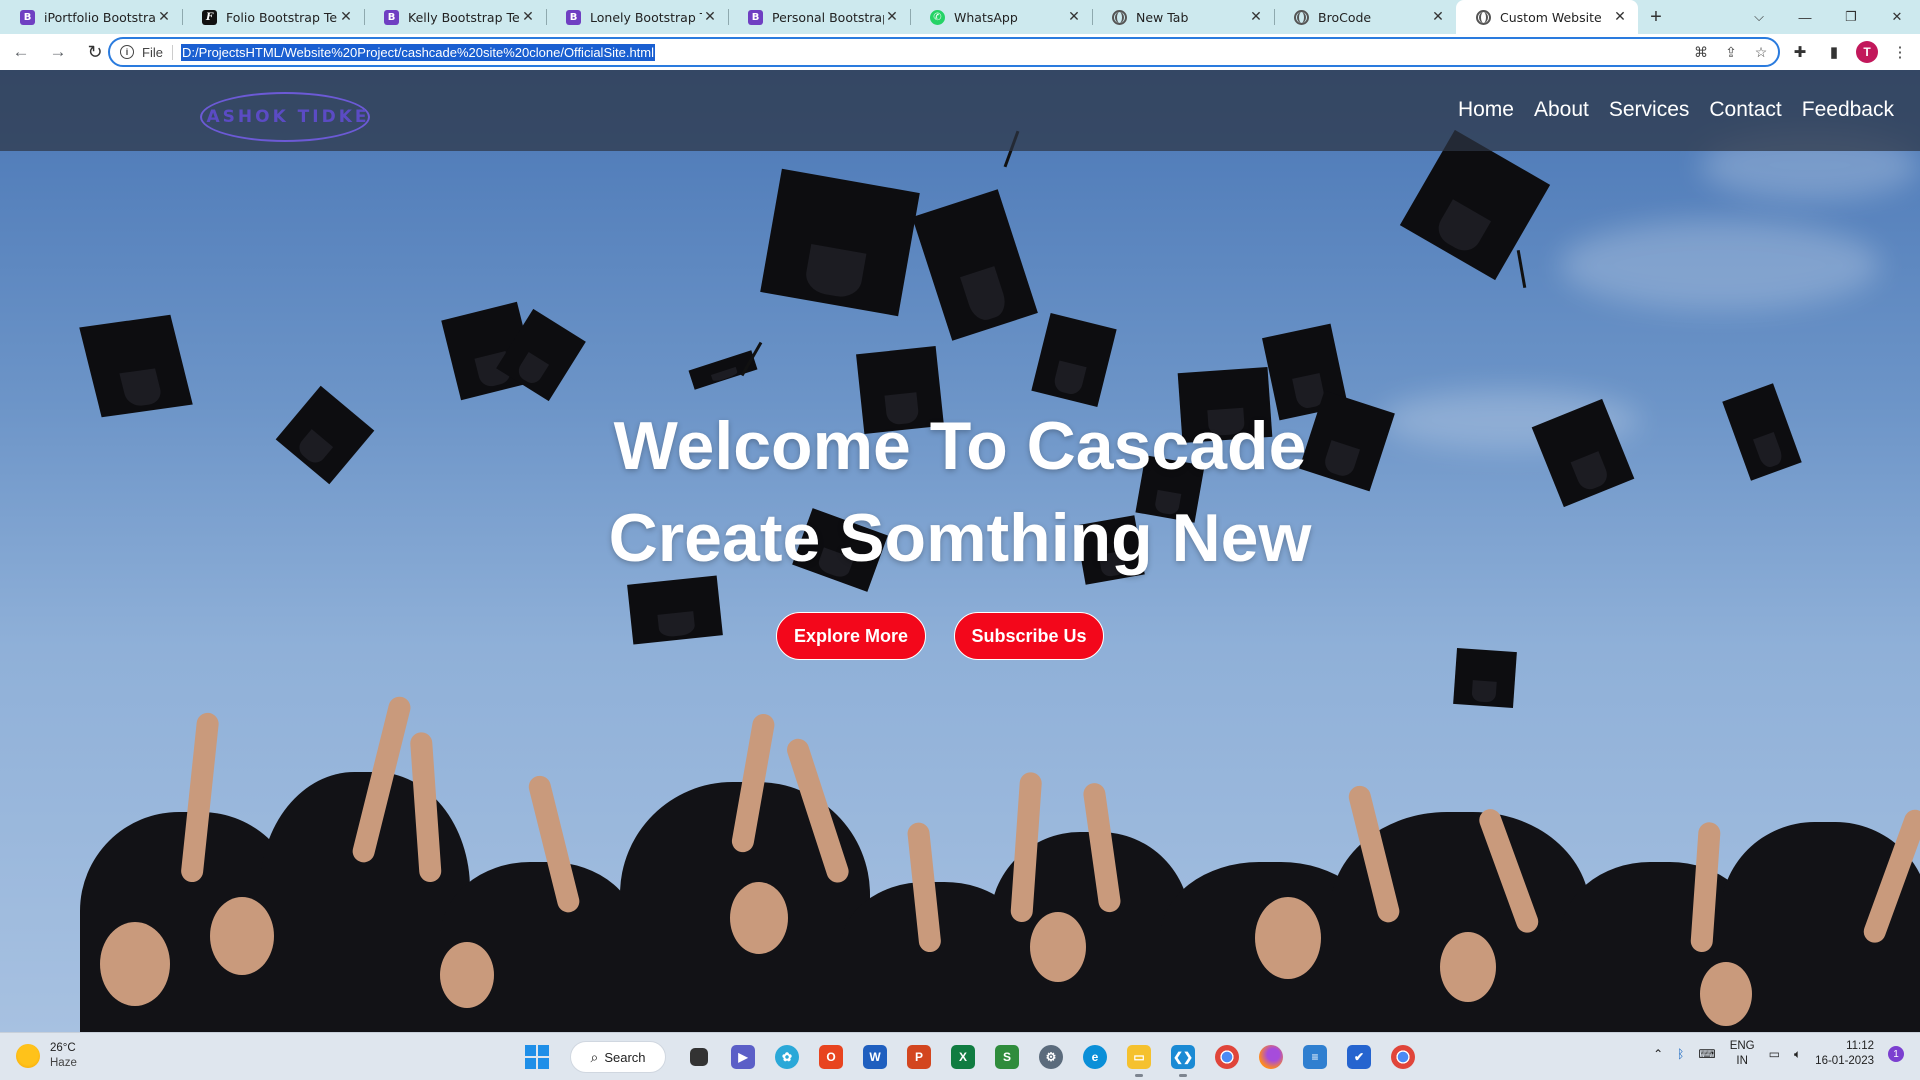  I want to click on windows-logo-icon, so click(537, 1057).